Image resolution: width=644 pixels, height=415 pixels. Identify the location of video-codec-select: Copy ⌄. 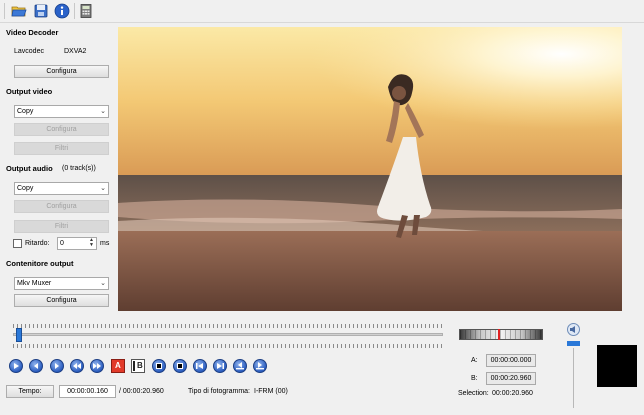
(61, 111).